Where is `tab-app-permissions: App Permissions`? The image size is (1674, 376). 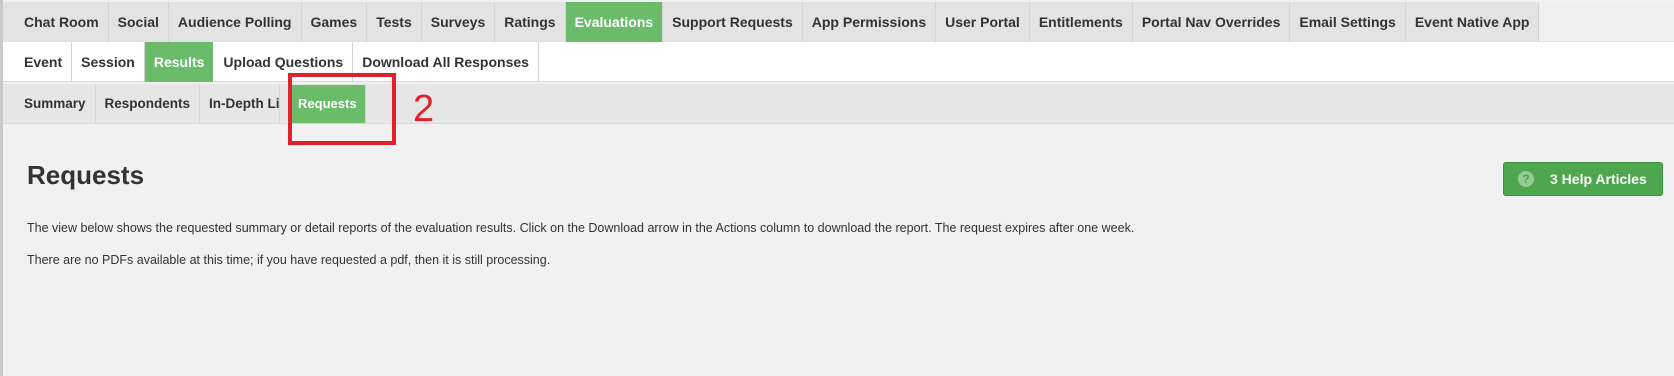
tab-app-permissions: App Permissions is located at coordinates (870, 22).